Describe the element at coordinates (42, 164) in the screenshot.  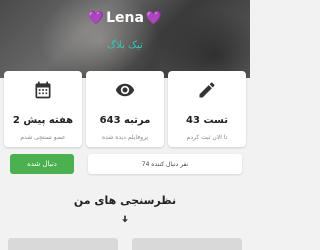
I see `followed-button: دنبال شده` at that location.